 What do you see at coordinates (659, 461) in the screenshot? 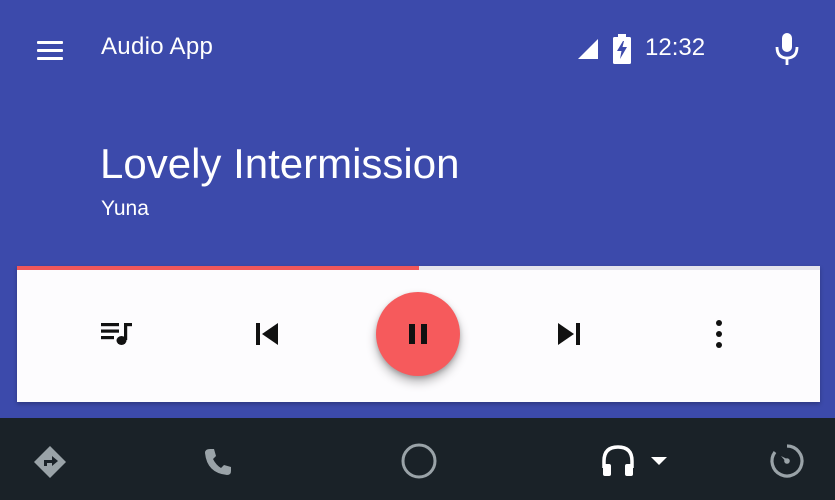
I see `chevron-down-icon` at bounding box center [659, 461].